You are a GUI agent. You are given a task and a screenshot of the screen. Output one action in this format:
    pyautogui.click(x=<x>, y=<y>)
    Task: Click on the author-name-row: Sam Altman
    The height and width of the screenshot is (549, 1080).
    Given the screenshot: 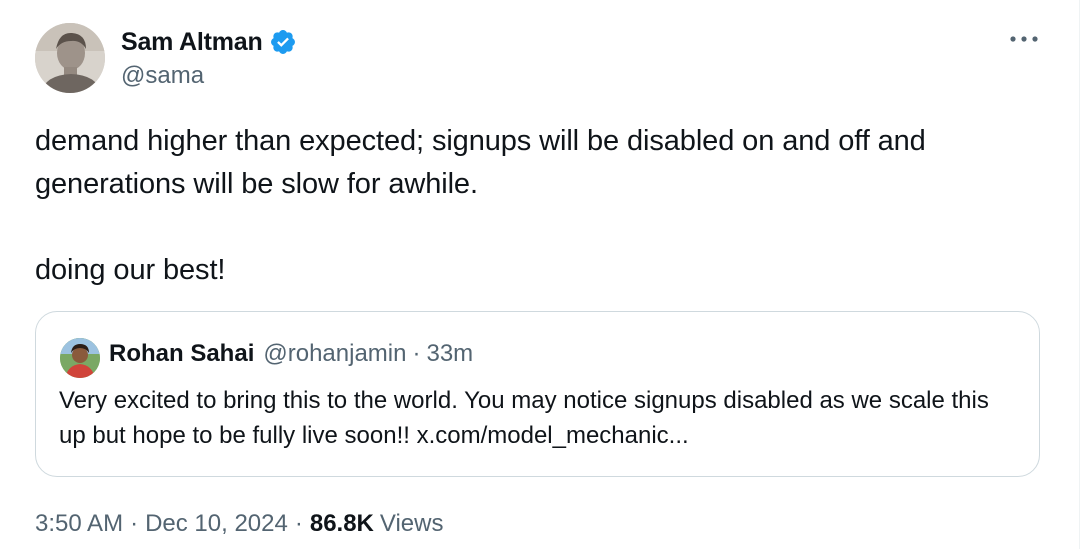 What is the action you would take?
    pyautogui.click(x=209, y=42)
    